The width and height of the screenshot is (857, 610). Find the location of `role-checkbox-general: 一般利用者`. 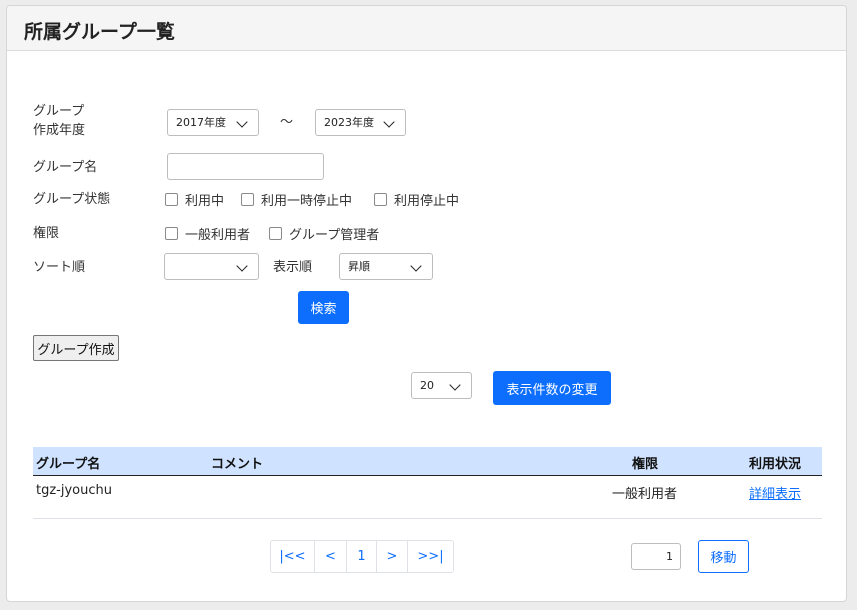

role-checkbox-general: 一般利用者 is located at coordinates (207, 233).